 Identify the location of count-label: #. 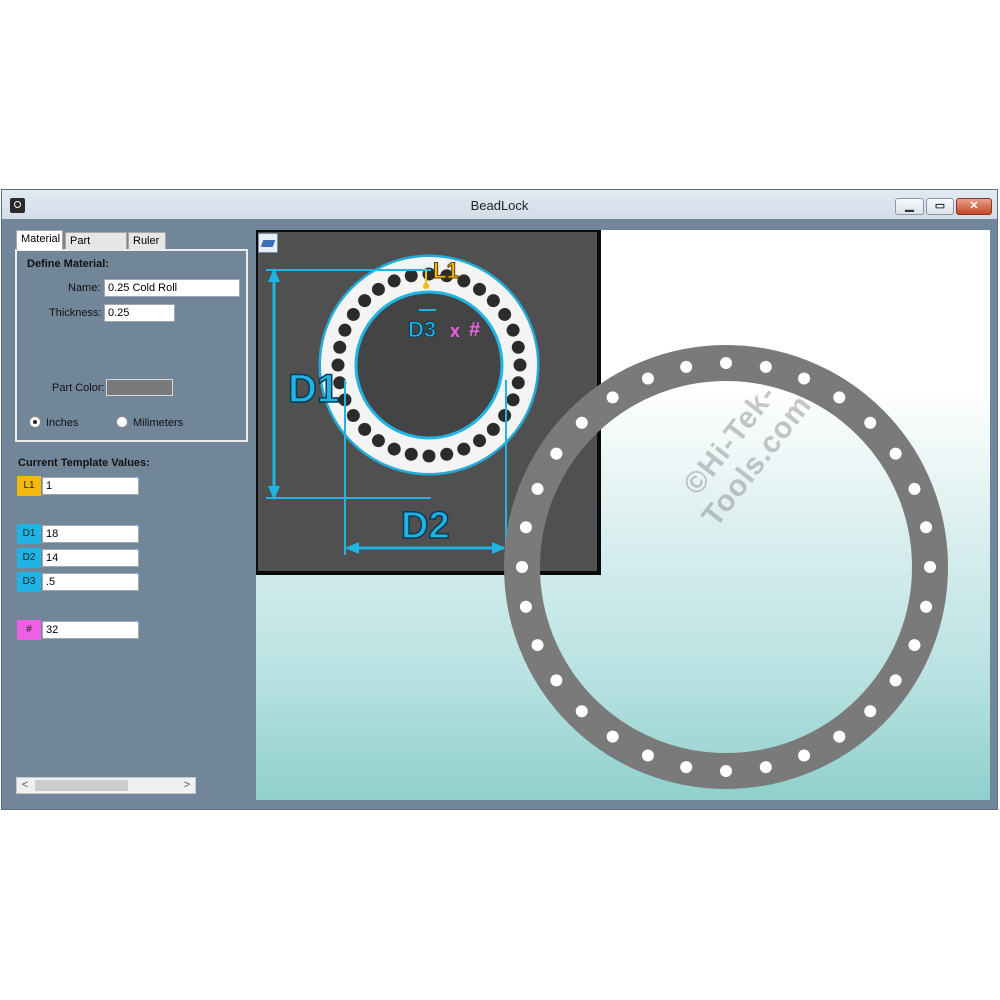
(474, 330).